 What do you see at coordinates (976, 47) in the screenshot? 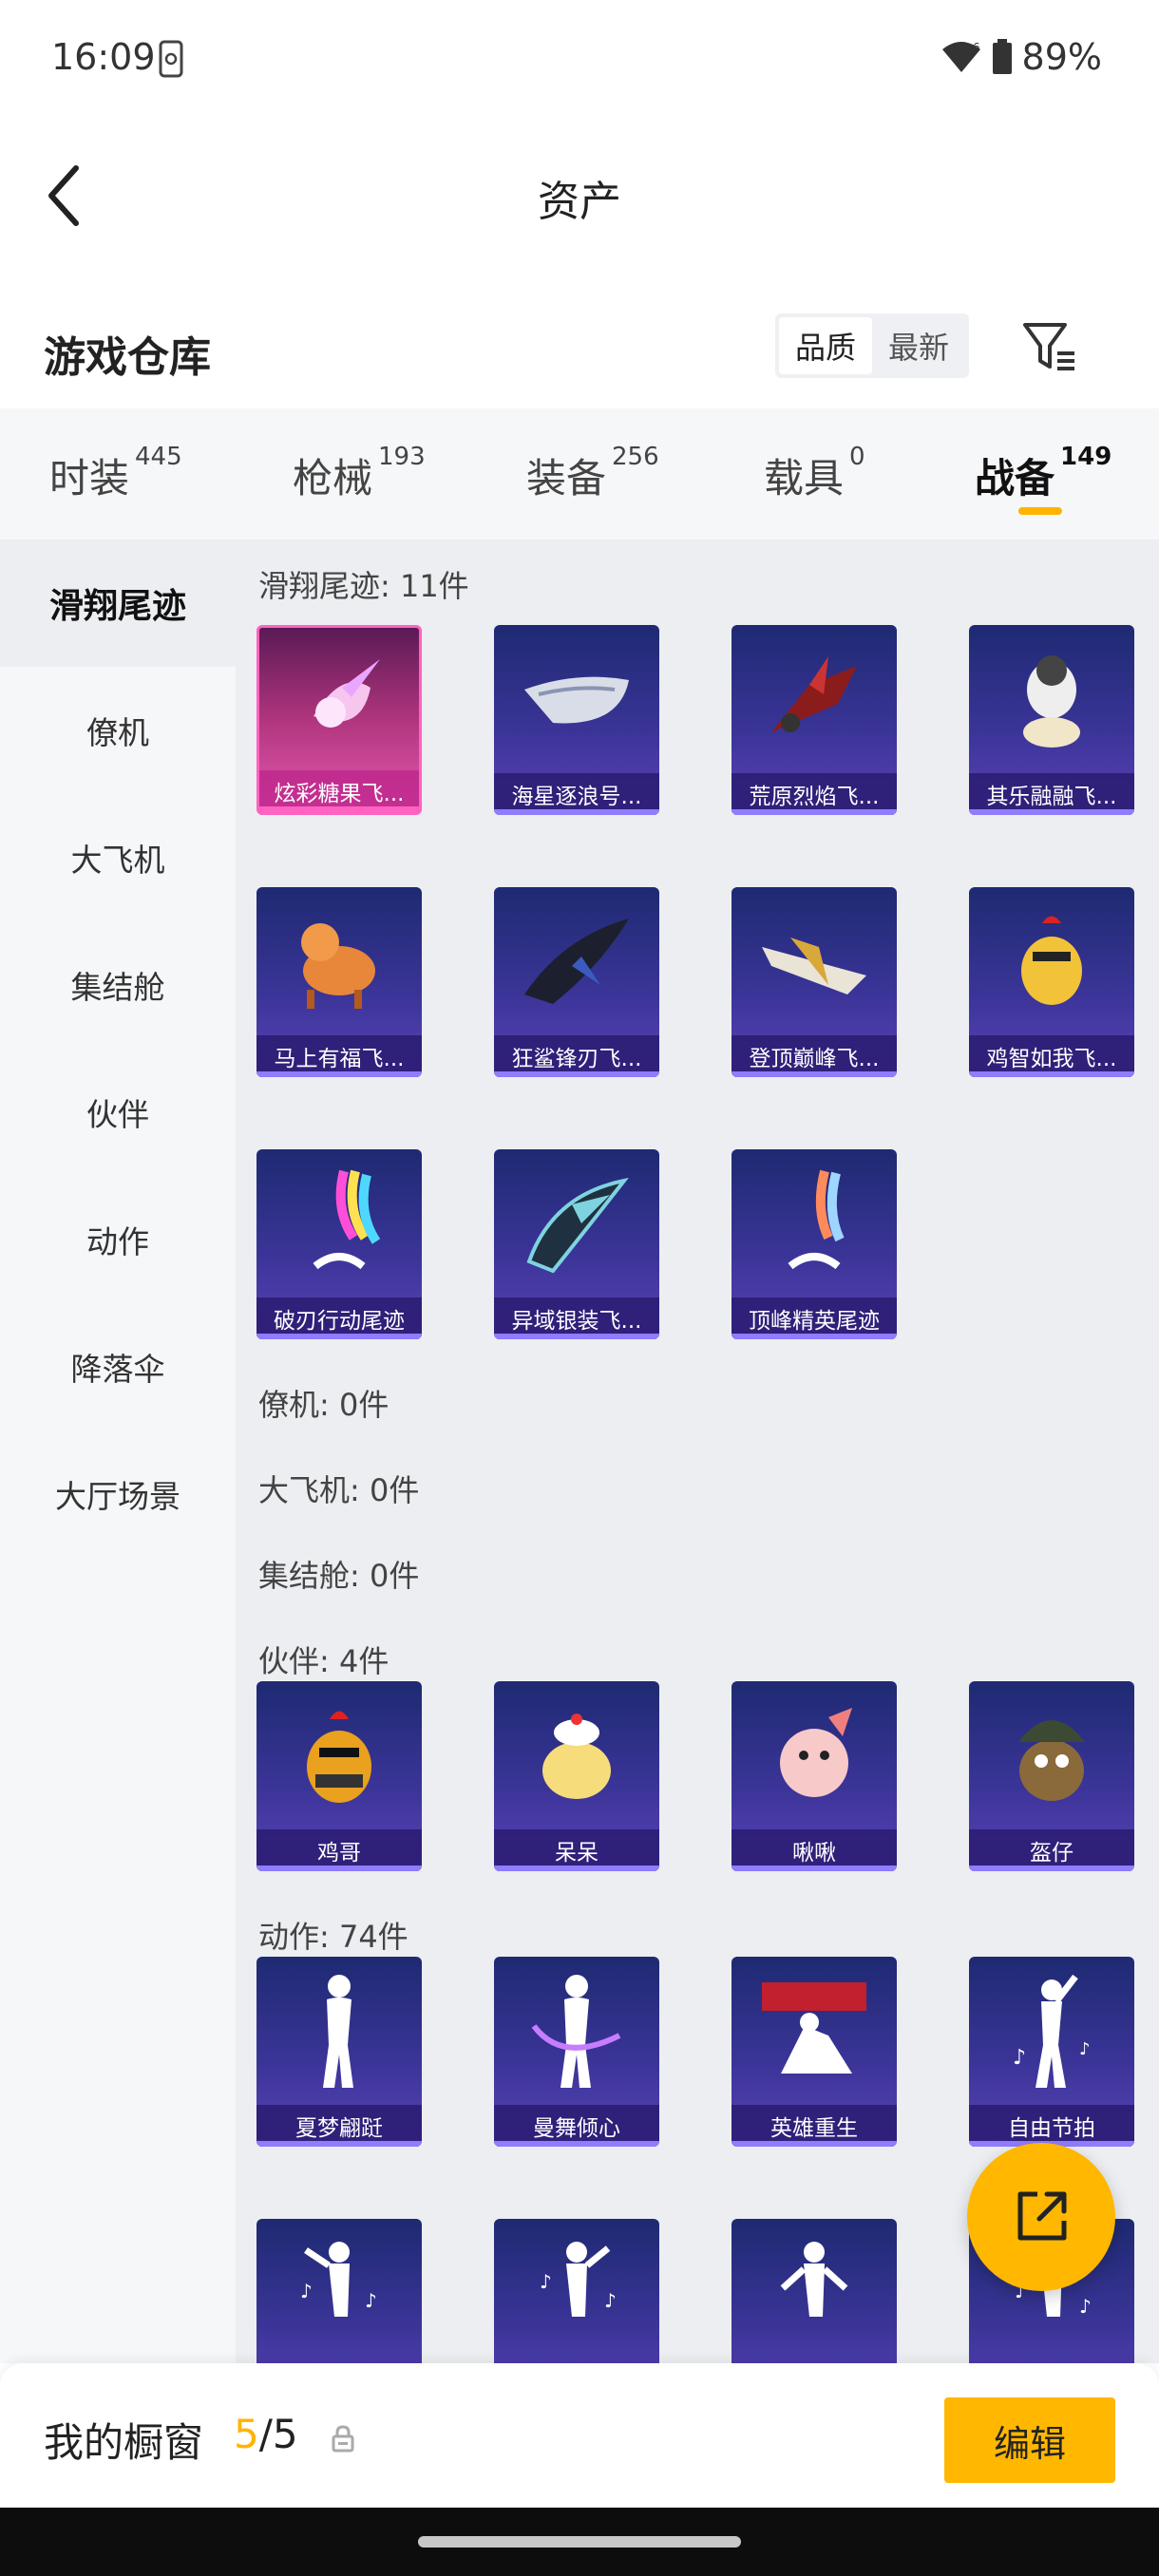
I see `svg-text: 6` at bounding box center [976, 47].